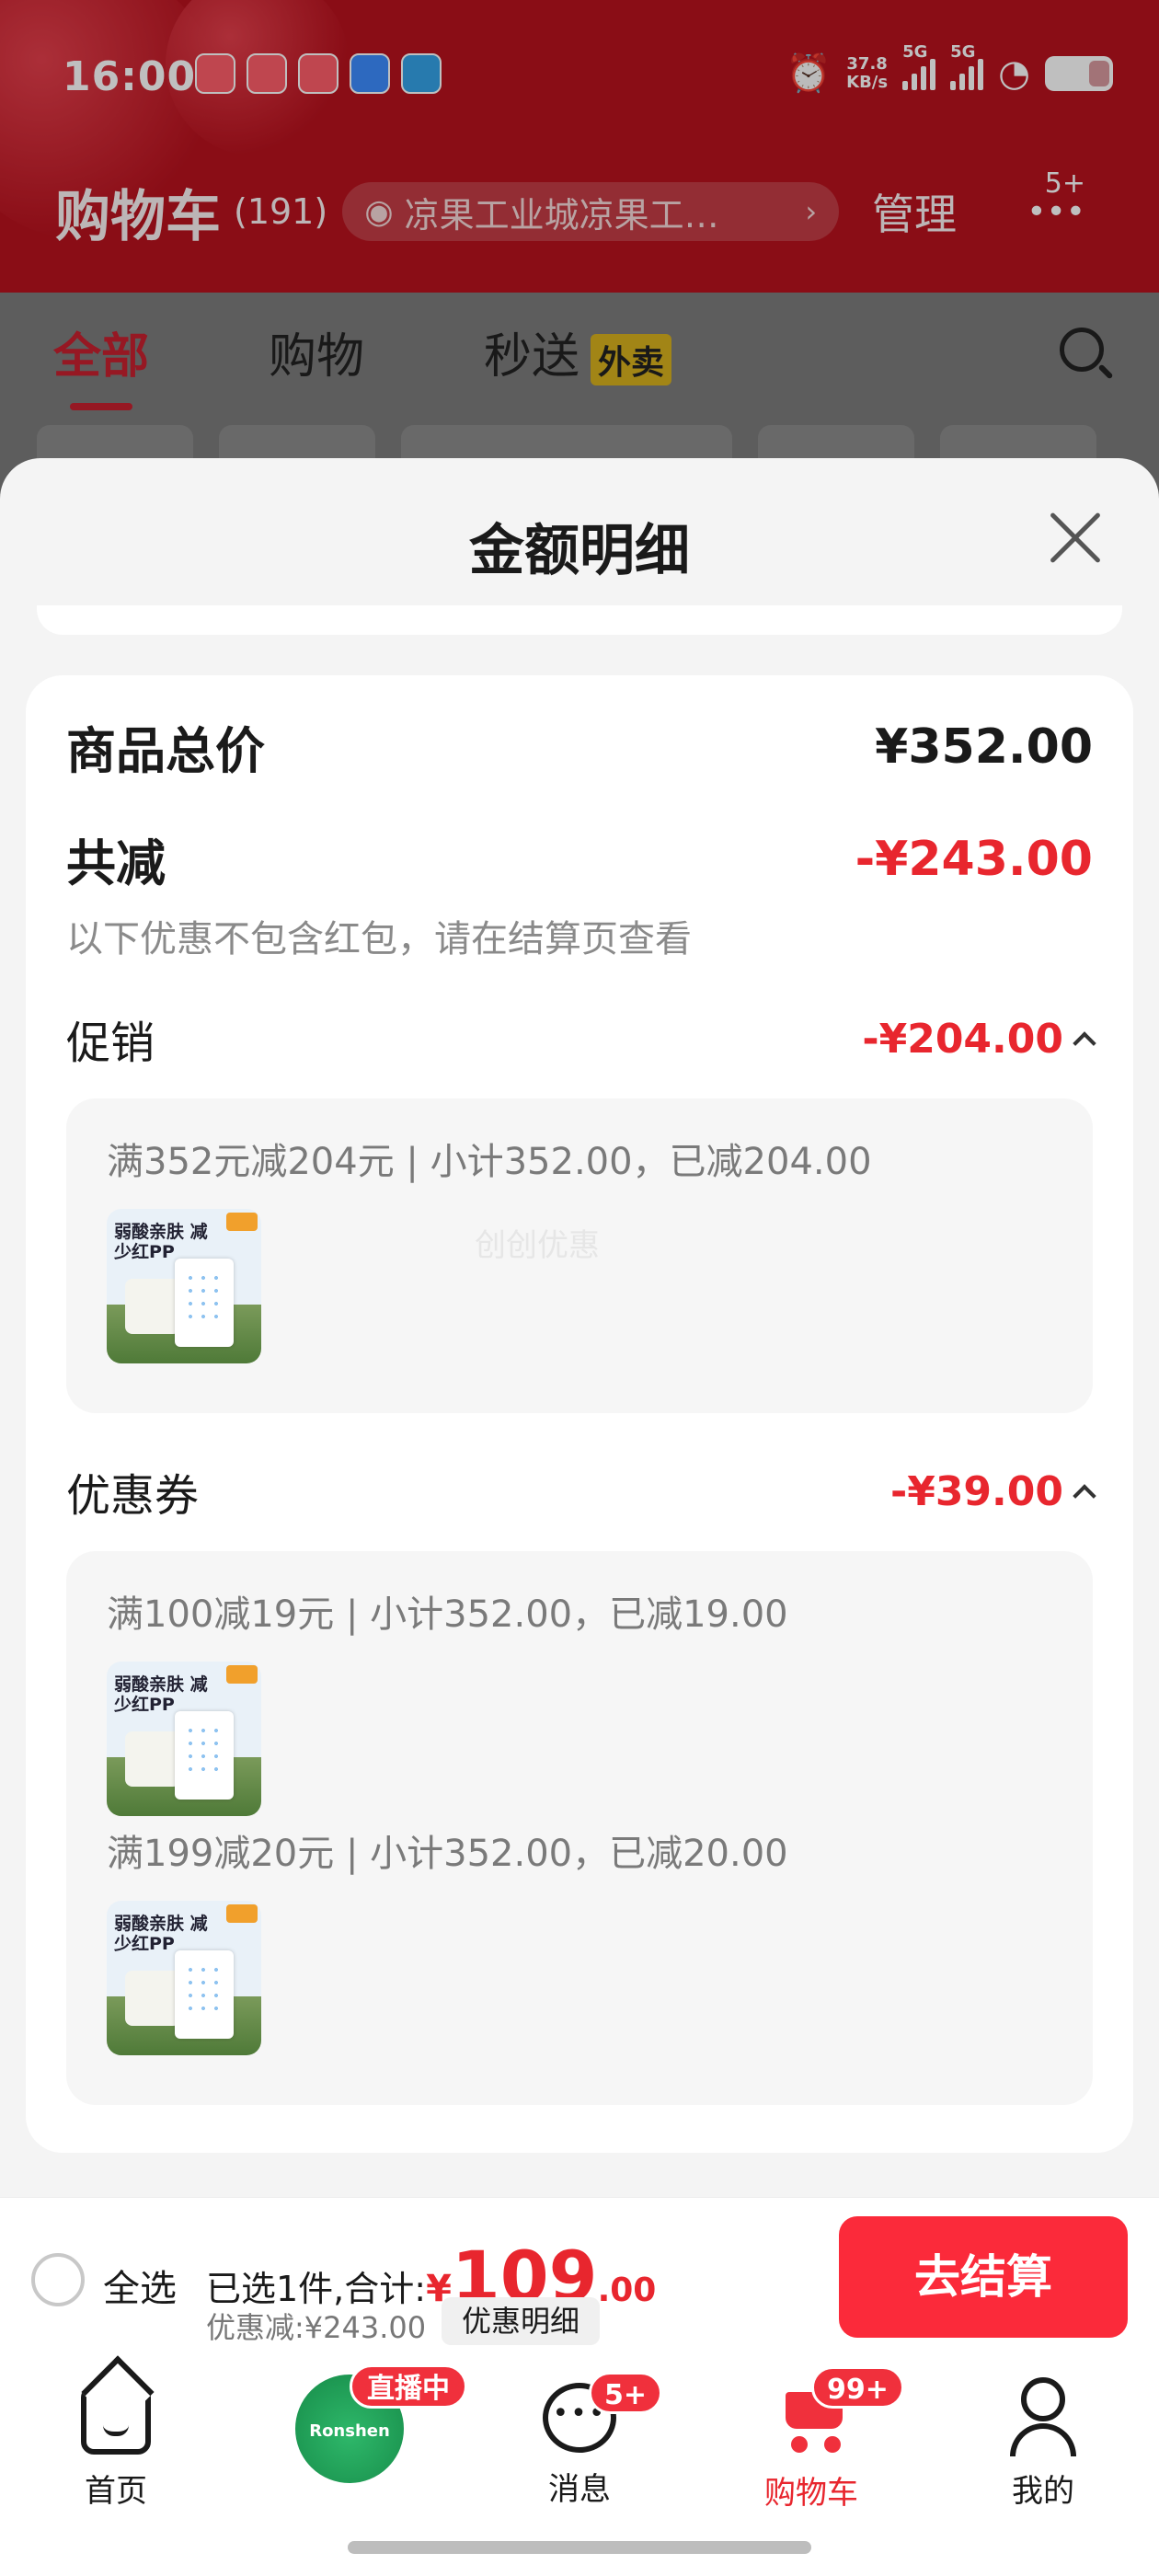 The image size is (1159, 2576). What do you see at coordinates (316, 2289) in the screenshot?
I see `selected-prefix: 已选1件,合计:` at bounding box center [316, 2289].